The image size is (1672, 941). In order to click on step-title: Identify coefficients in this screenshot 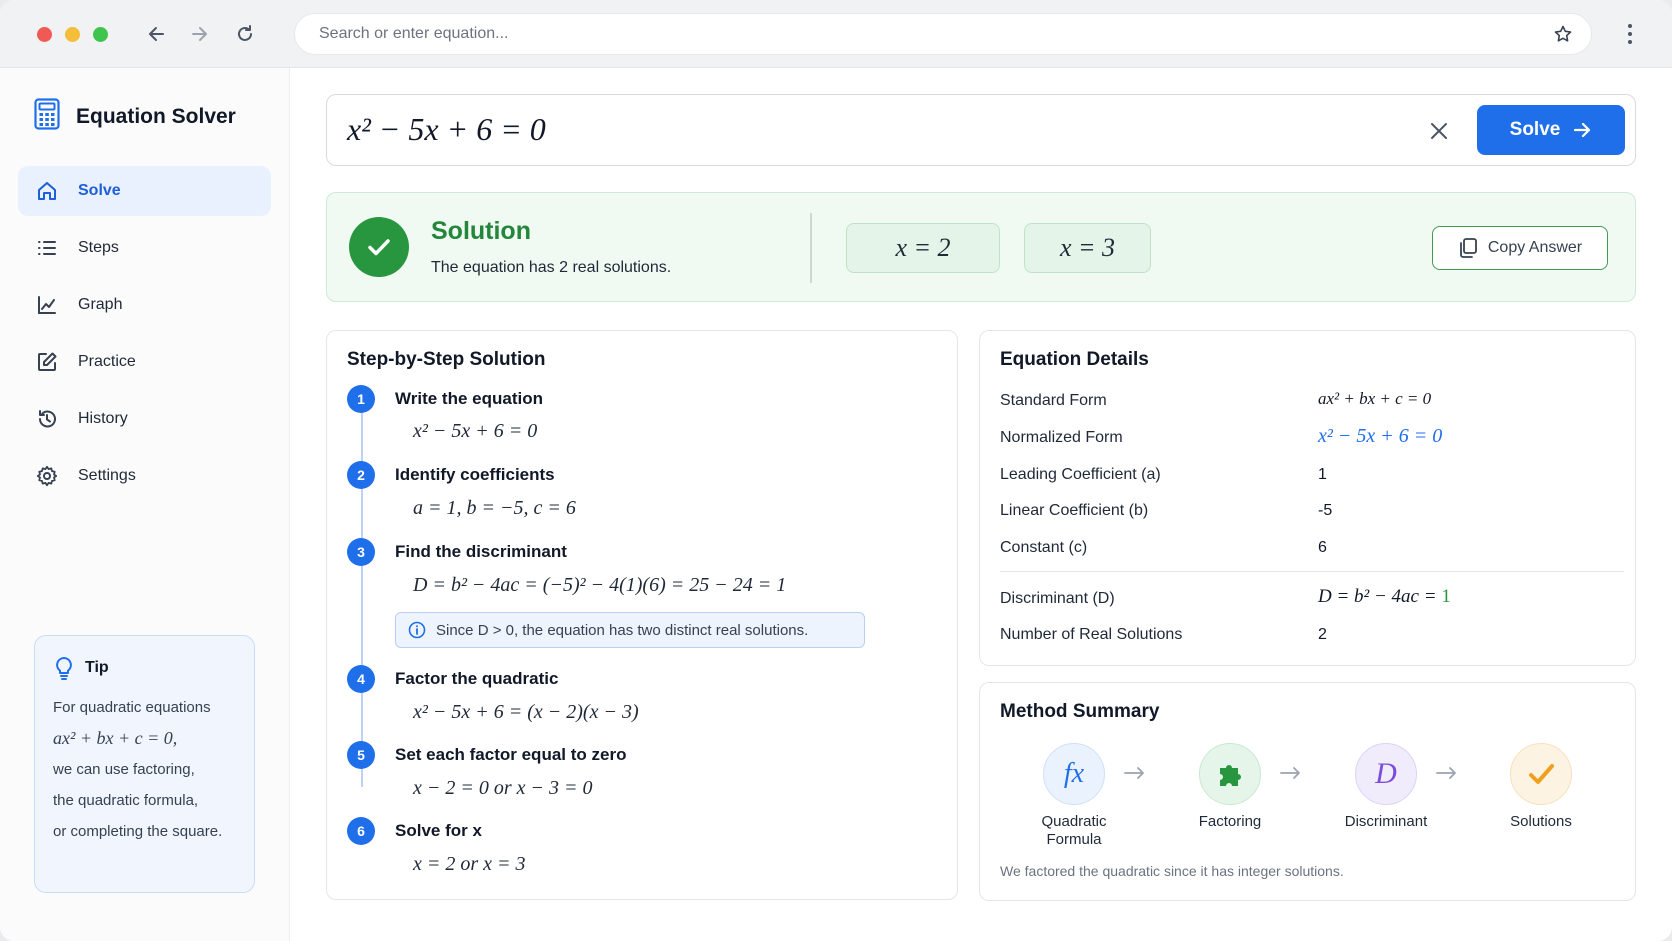, I will do `click(475, 474)`.